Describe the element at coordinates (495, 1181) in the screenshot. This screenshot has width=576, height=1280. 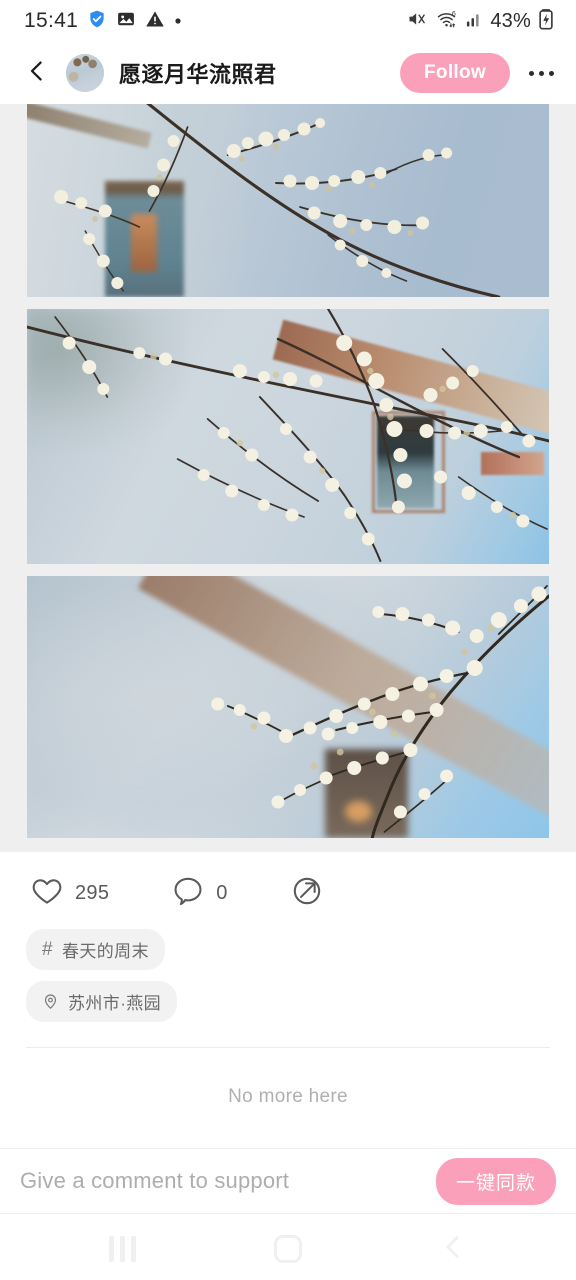
I see `sync-same-style-button: 一键同款` at that location.